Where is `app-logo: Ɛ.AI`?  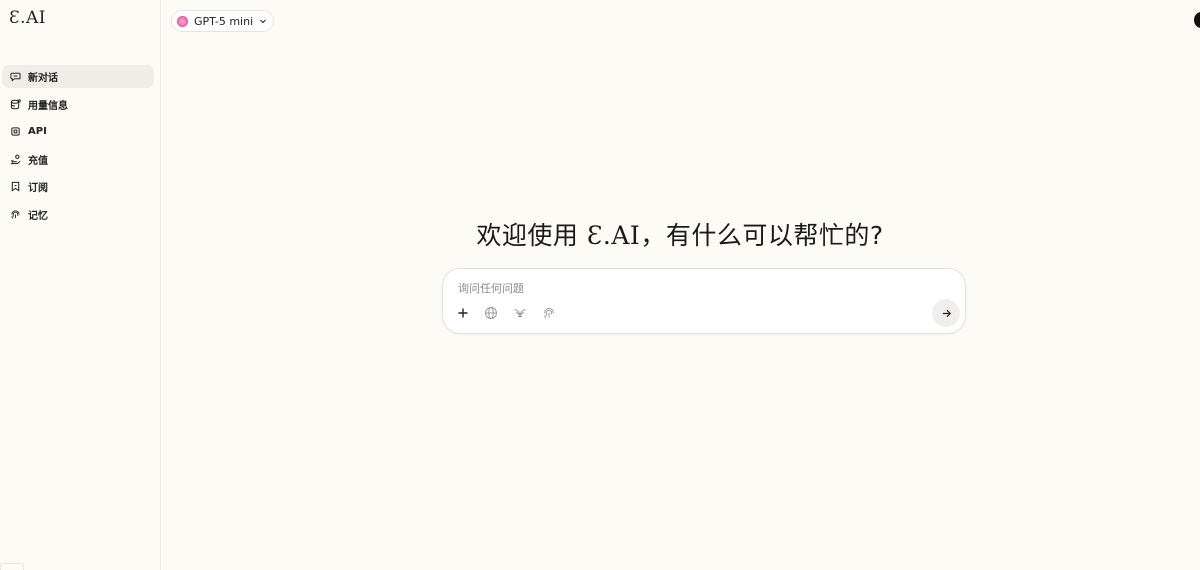 app-logo: Ɛ.AI is located at coordinates (27, 18).